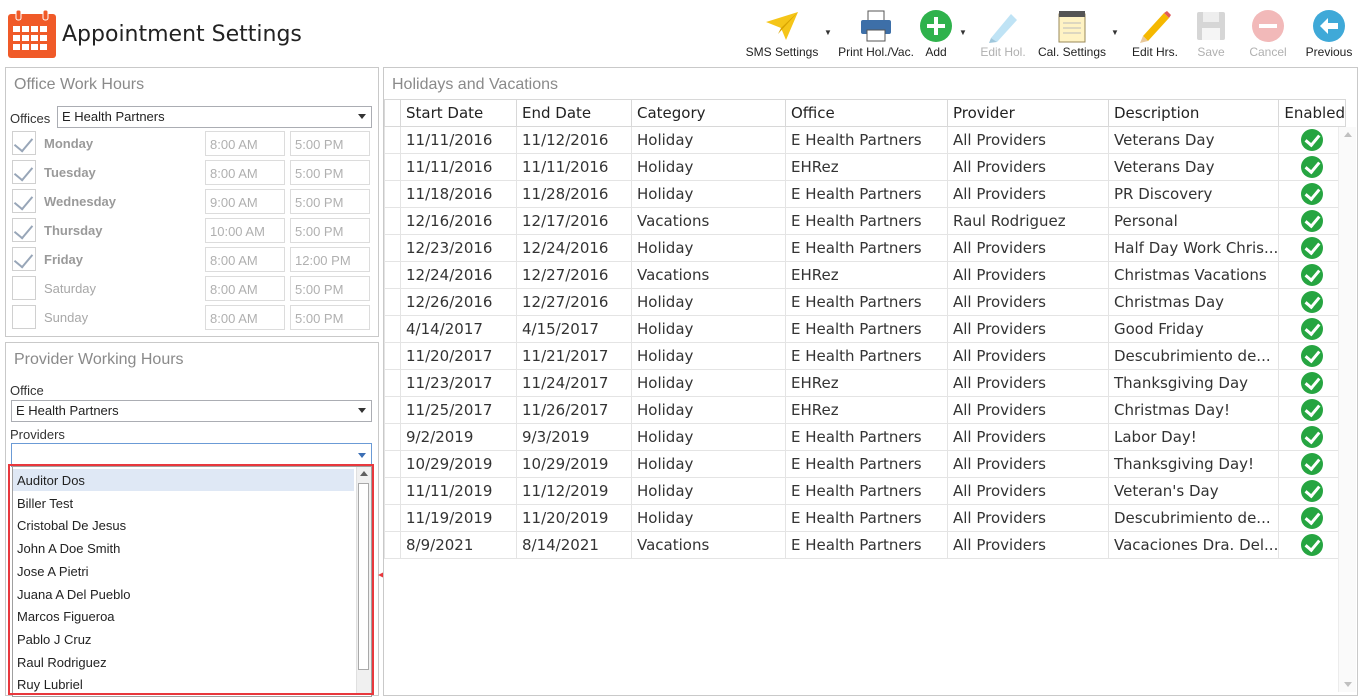 Image resolution: width=1361 pixels, height=697 pixels. What do you see at coordinates (876, 33) in the screenshot?
I see `print-holidays-button: Print Hol./Vac.` at bounding box center [876, 33].